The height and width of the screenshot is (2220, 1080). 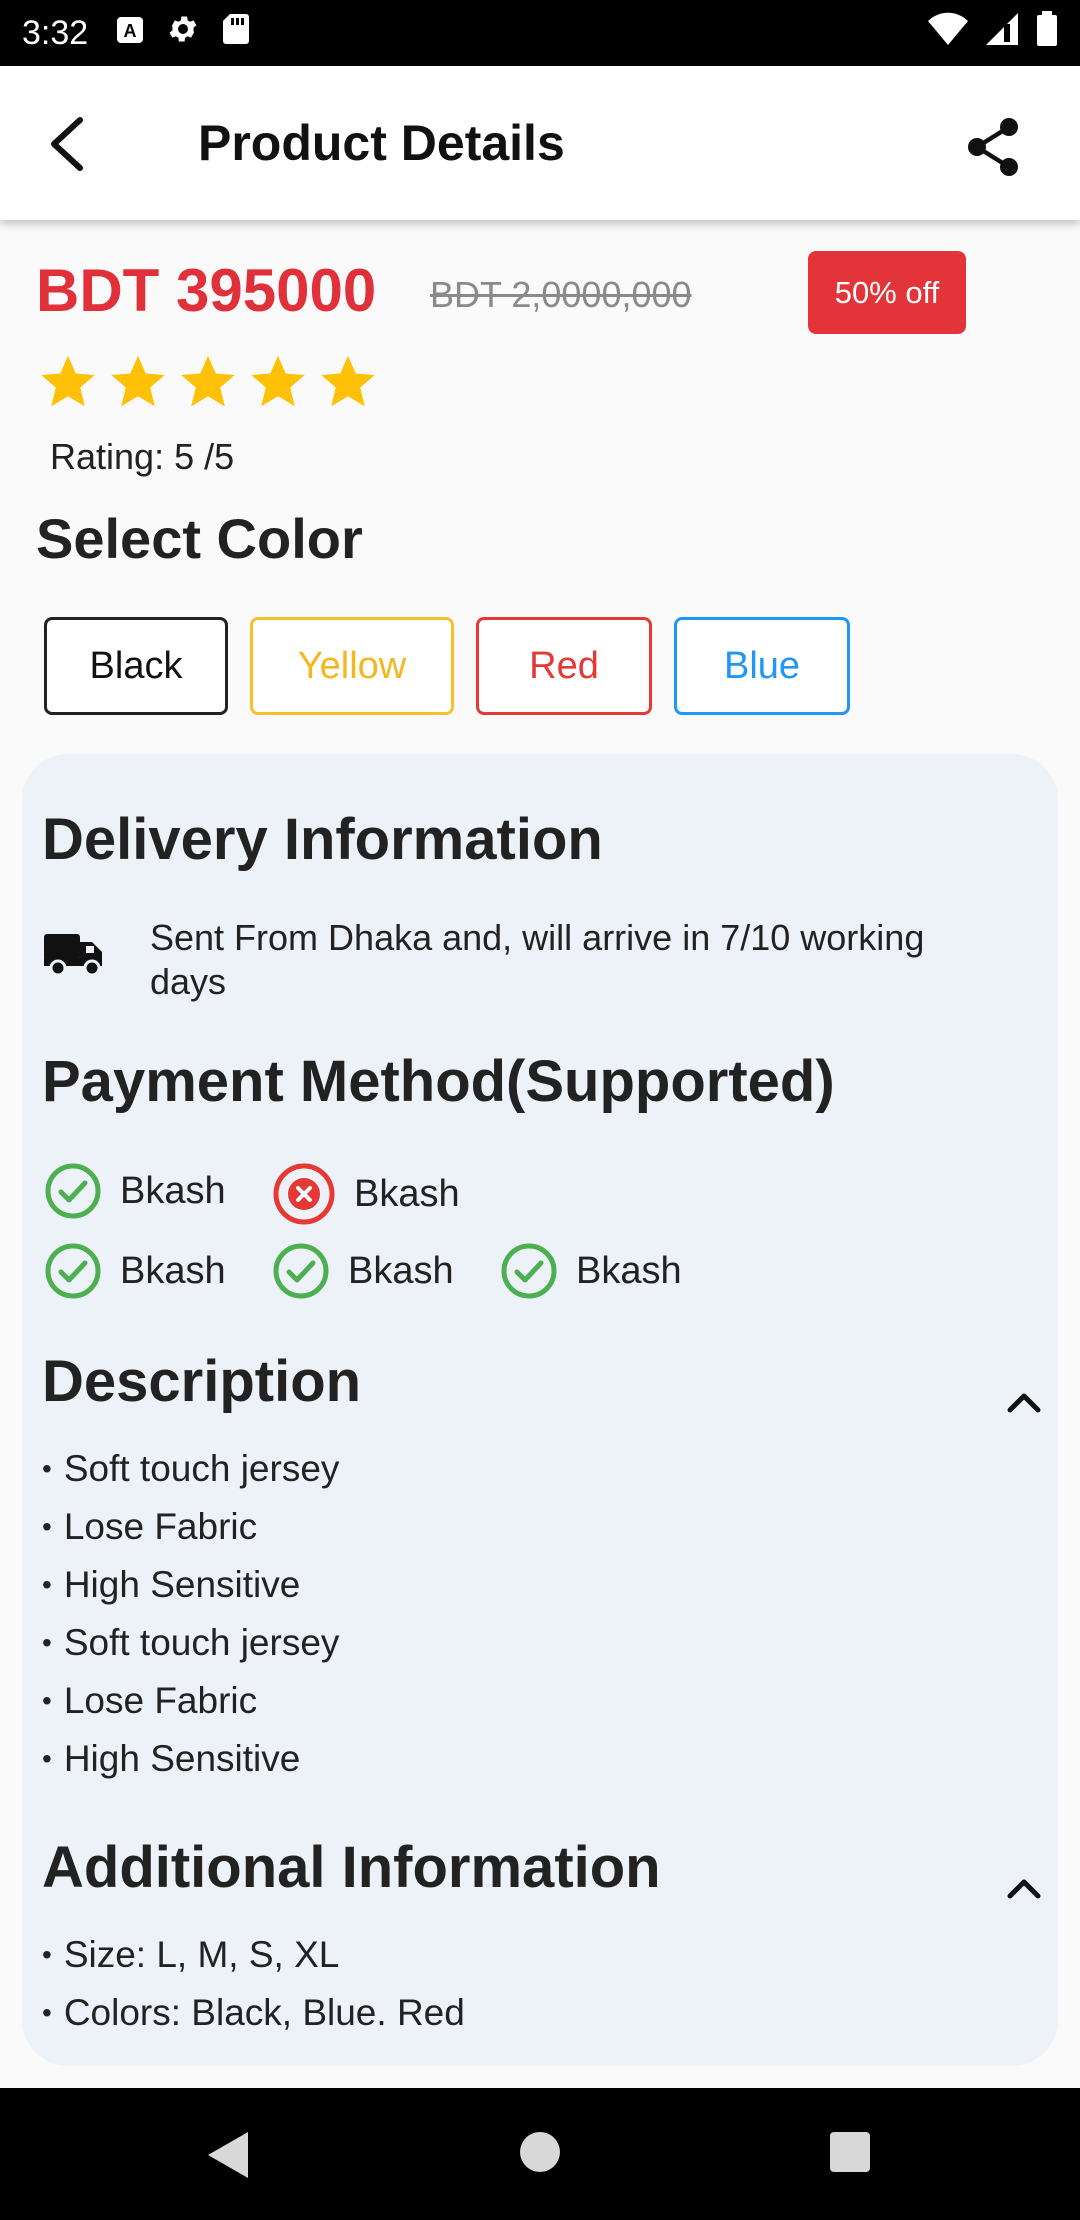 I want to click on original-price: BDT 2,0000,000, so click(x=561, y=294).